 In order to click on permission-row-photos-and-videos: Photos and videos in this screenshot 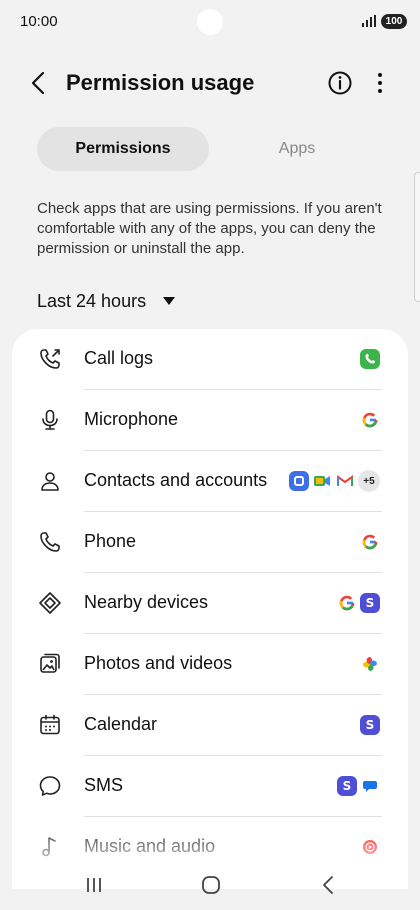, I will do `click(210, 664)`.